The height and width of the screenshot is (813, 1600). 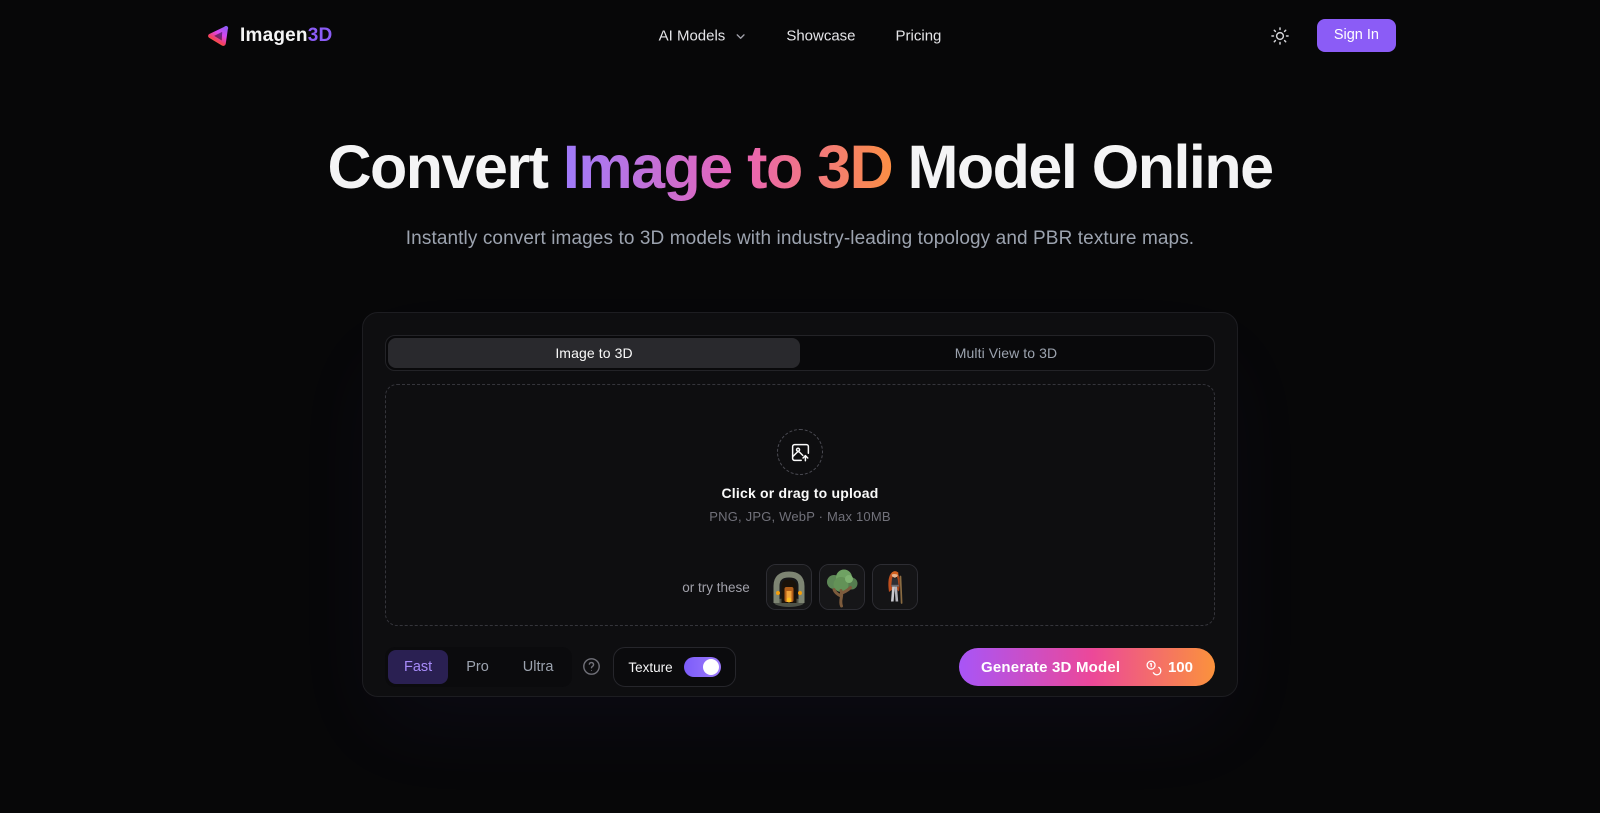 What do you see at coordinates (716, 587) in the screenshot?
I see `try-these-label: or try these` at bounding box center [716, 587].